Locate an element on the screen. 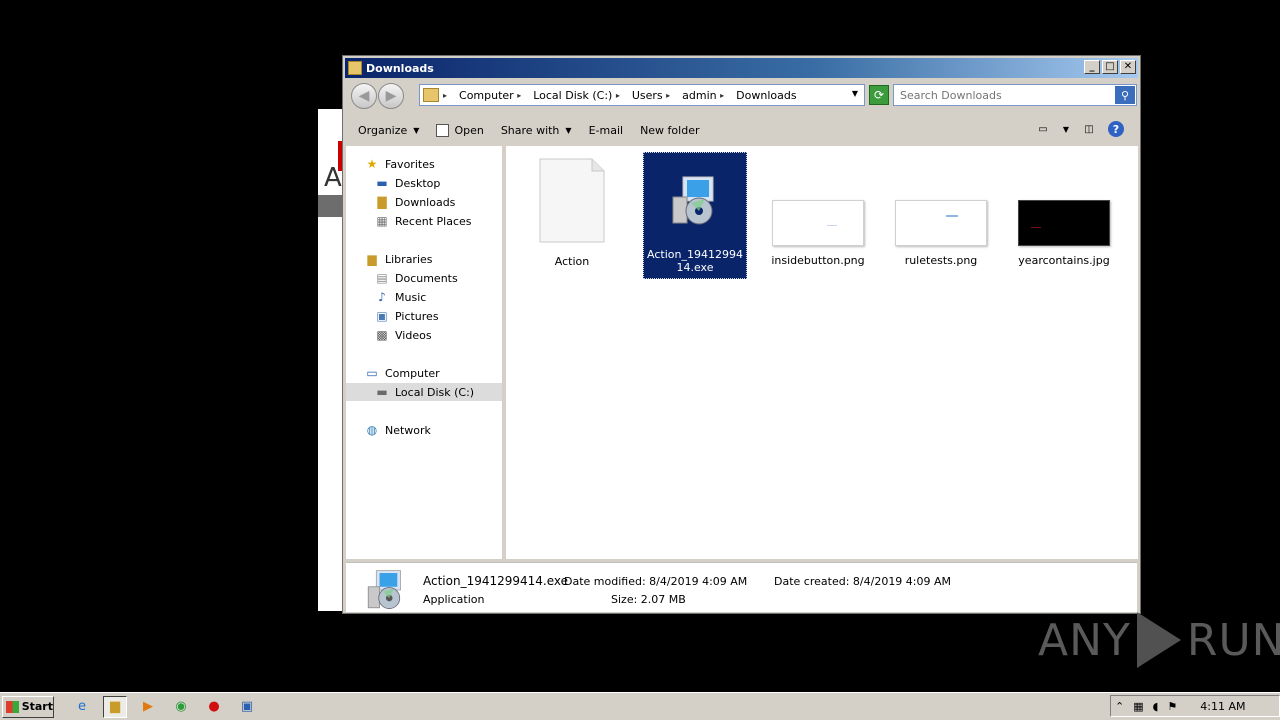 The image size is (1280, 720). breadcrumb-label: Computer is located at coordinates (486, 95).